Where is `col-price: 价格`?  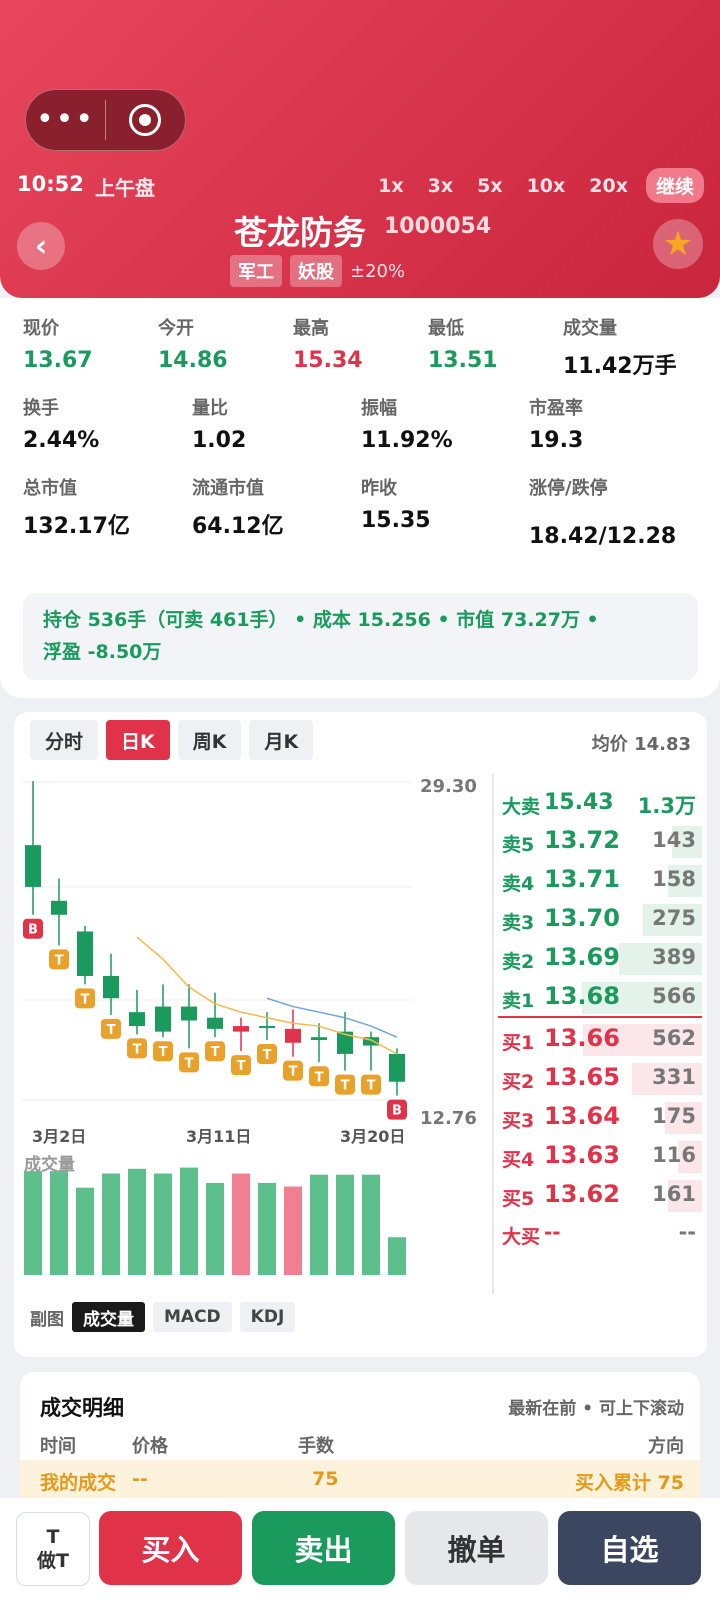
col-price: 价格 is located at coordinates (150, 1446).